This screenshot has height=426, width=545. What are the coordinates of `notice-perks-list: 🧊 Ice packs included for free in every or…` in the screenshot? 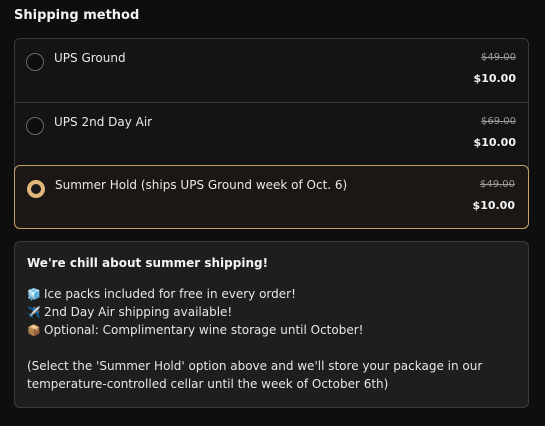 It's located at (195, 314).